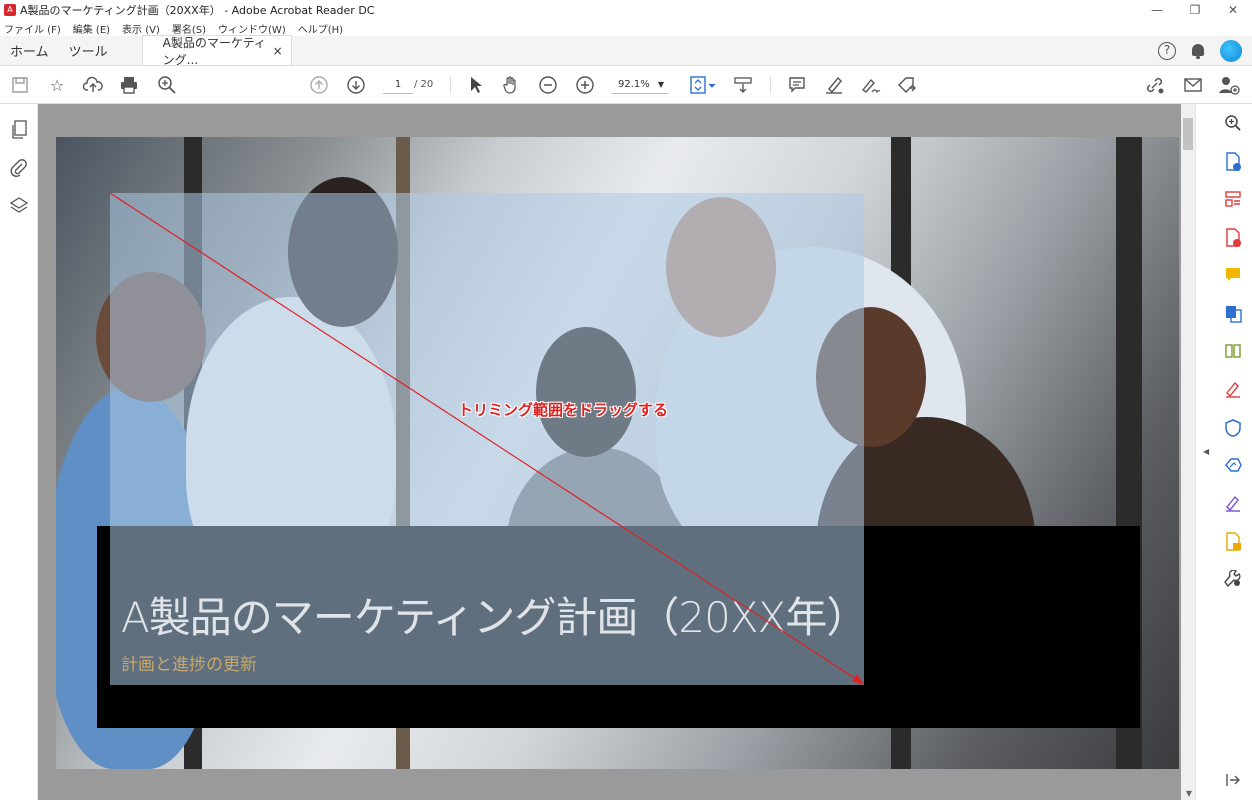  I want to click on menu-edit: 編集 (E), so click(91, 28).